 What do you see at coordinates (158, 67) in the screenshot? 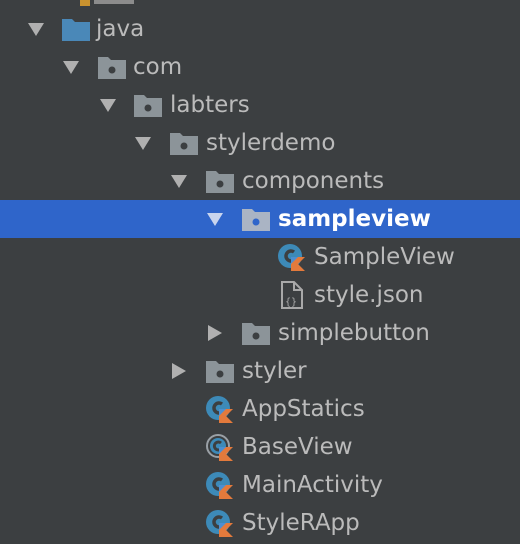
I see `tree-item-label: com` at bounding box center [158, 67].